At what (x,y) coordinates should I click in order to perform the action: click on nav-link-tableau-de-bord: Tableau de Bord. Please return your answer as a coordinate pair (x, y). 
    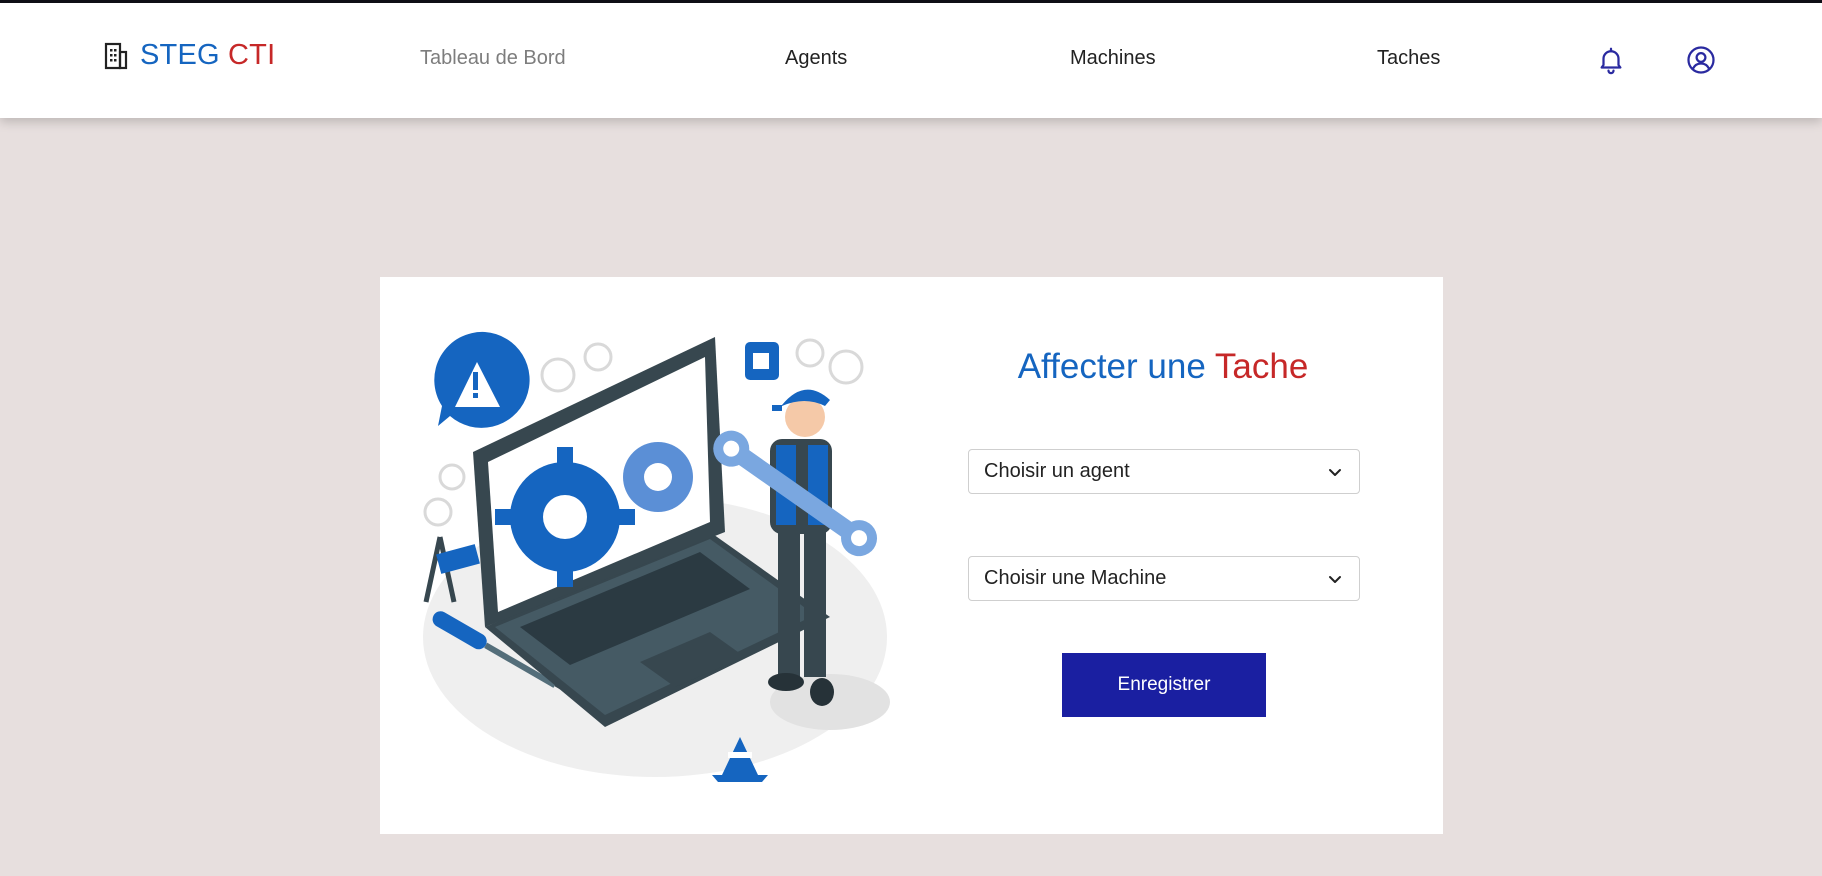
    Looking at the image, I should click on (493, 58).